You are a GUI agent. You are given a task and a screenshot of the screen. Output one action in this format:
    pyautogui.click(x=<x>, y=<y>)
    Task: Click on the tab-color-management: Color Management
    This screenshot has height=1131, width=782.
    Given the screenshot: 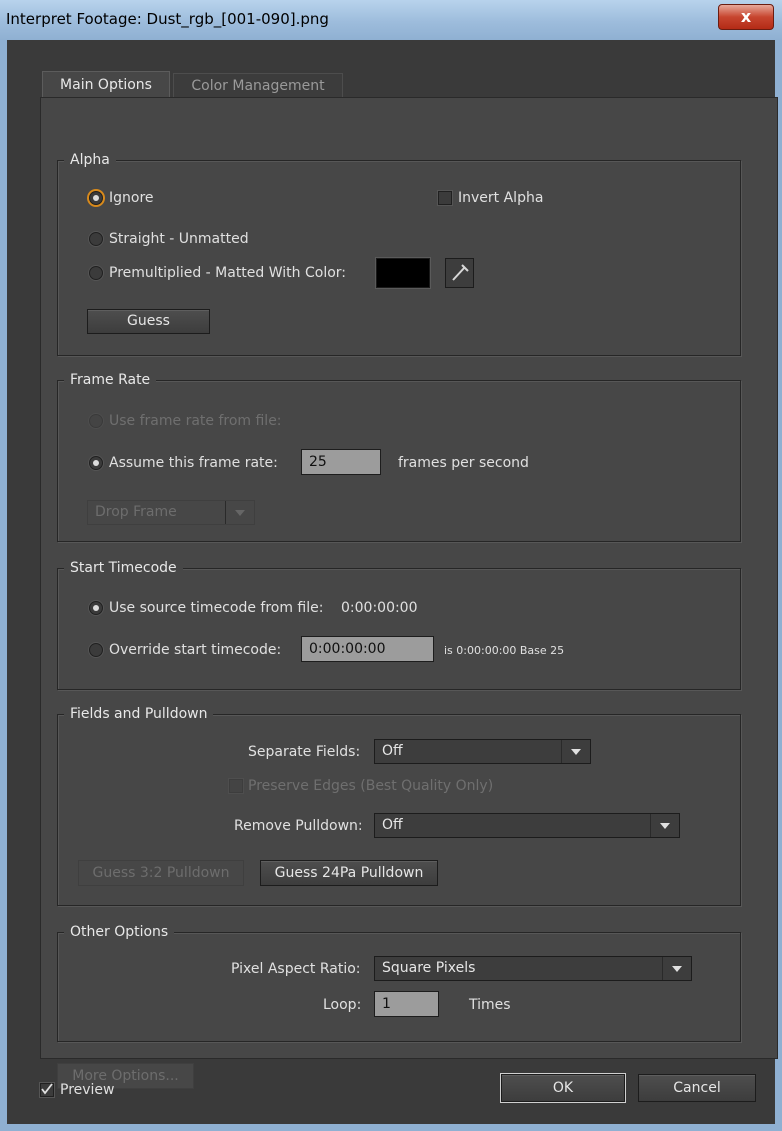 What is the action you would take?
    pyautogui.click(x=258, y=85)
    